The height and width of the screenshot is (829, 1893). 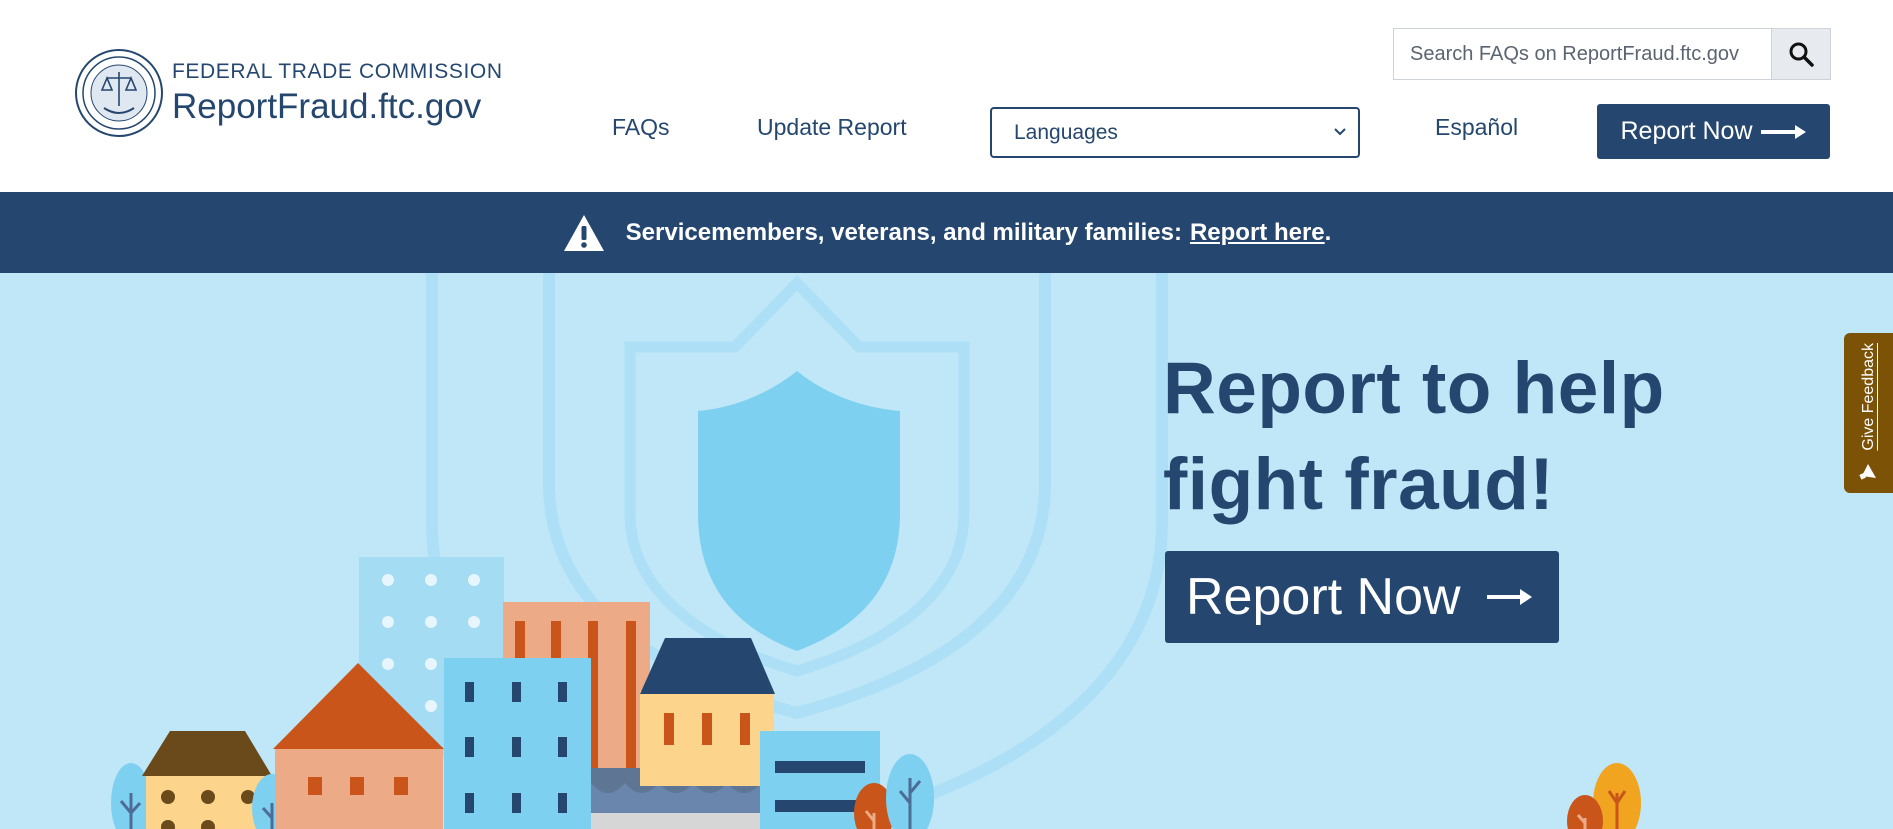 I want to click on search-button, so click(x=1800, y=54).